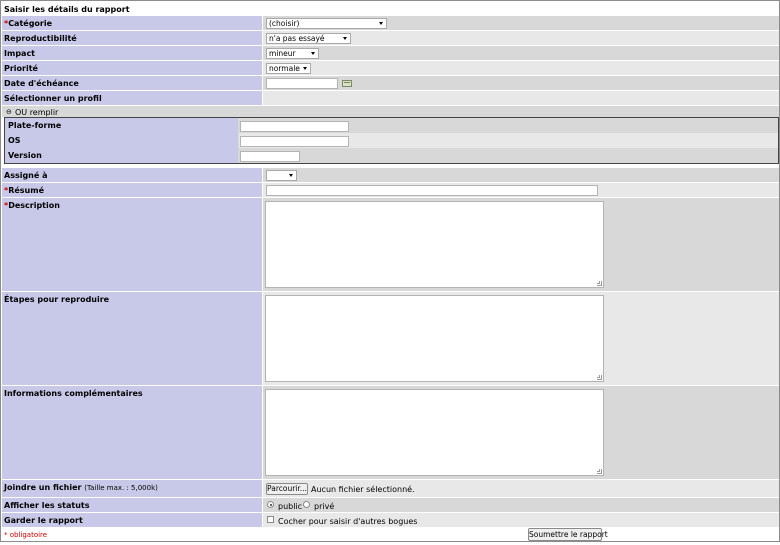 This screenshot has width=780, height=545. What do you see at coordinates (121, 155) in the screenshot?
I see `label-version: Version` at bounding box center [121, 155].